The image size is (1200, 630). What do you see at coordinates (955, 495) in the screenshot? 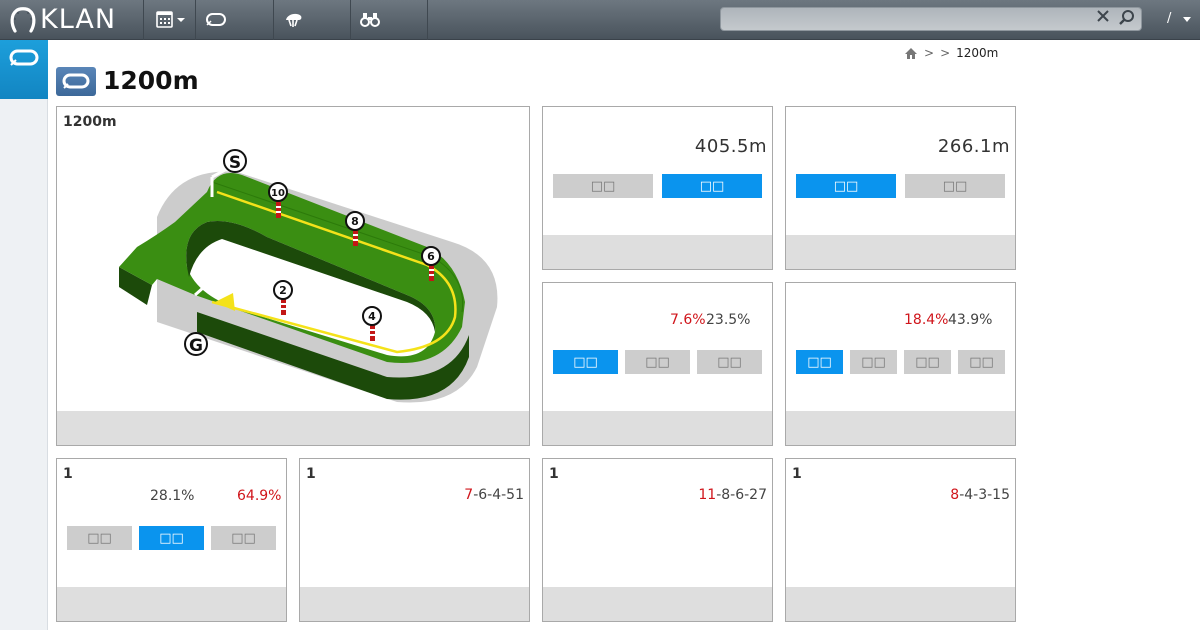
I see `record-highlight: 8` at bounding box center [955, 495].